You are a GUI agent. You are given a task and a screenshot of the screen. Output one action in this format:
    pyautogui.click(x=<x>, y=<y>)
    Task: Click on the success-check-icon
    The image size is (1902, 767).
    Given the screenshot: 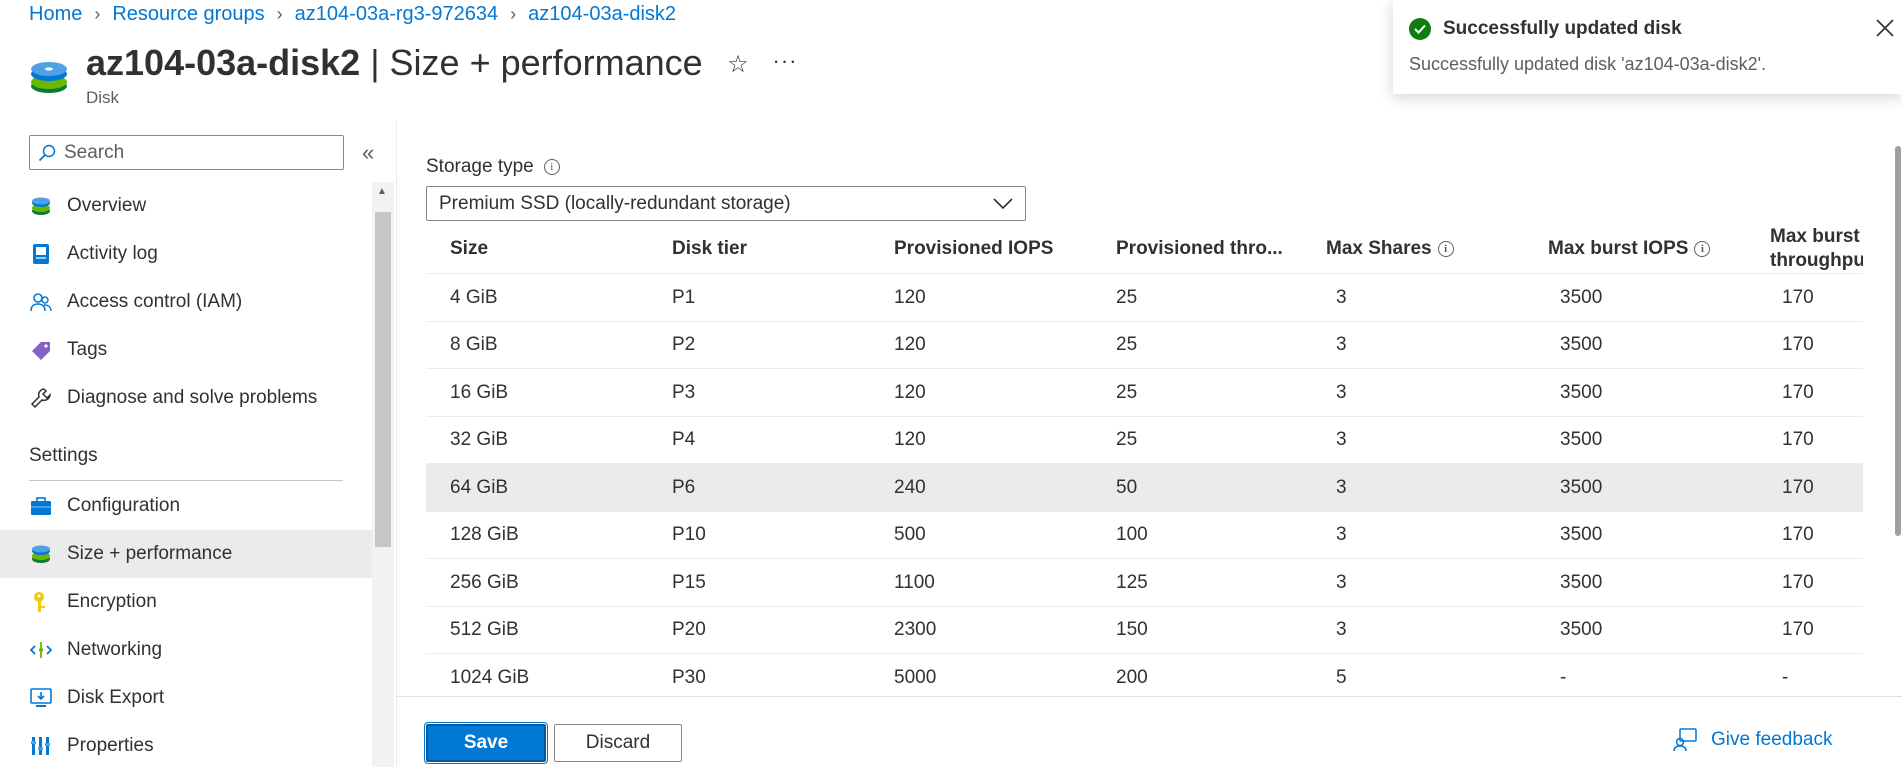 What is the action you would take?
    pyautogui.click(x=1420, y=29)
    